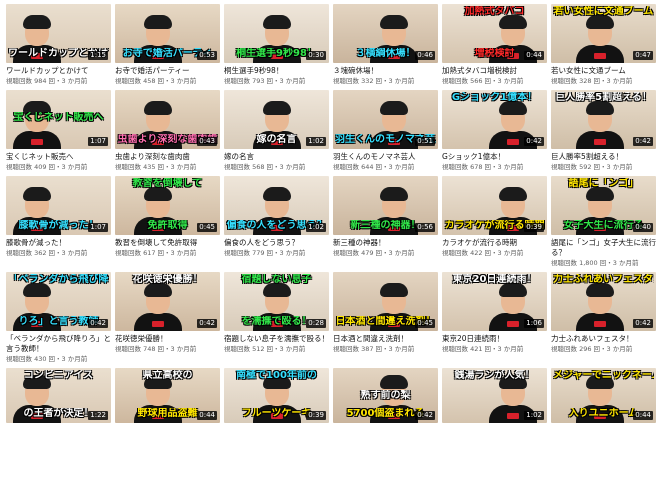  I want to click on video-card: 新三種の神器！ 0:56 新三種の神器！ 視聴回数 479 回・3 か月前, so click(385, 222).